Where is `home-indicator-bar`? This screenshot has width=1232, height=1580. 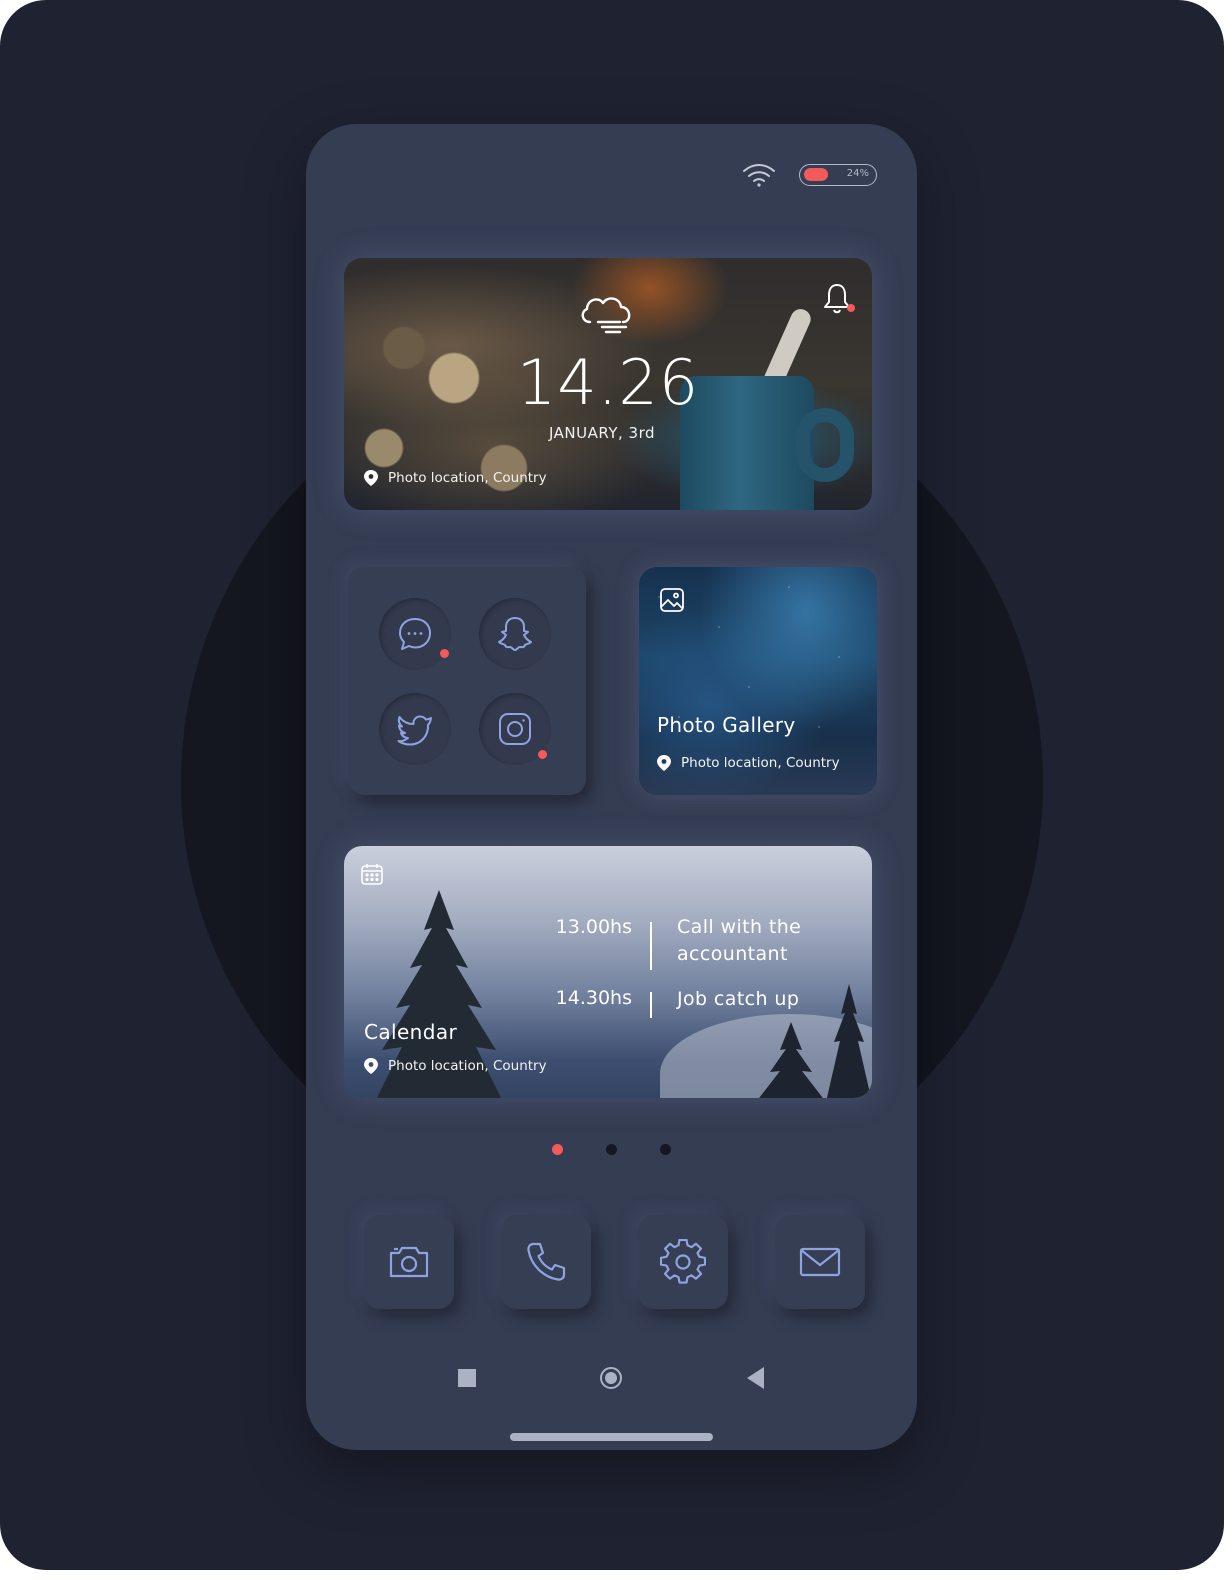 home-indicator-bar is located at coordinates (611, 1437).